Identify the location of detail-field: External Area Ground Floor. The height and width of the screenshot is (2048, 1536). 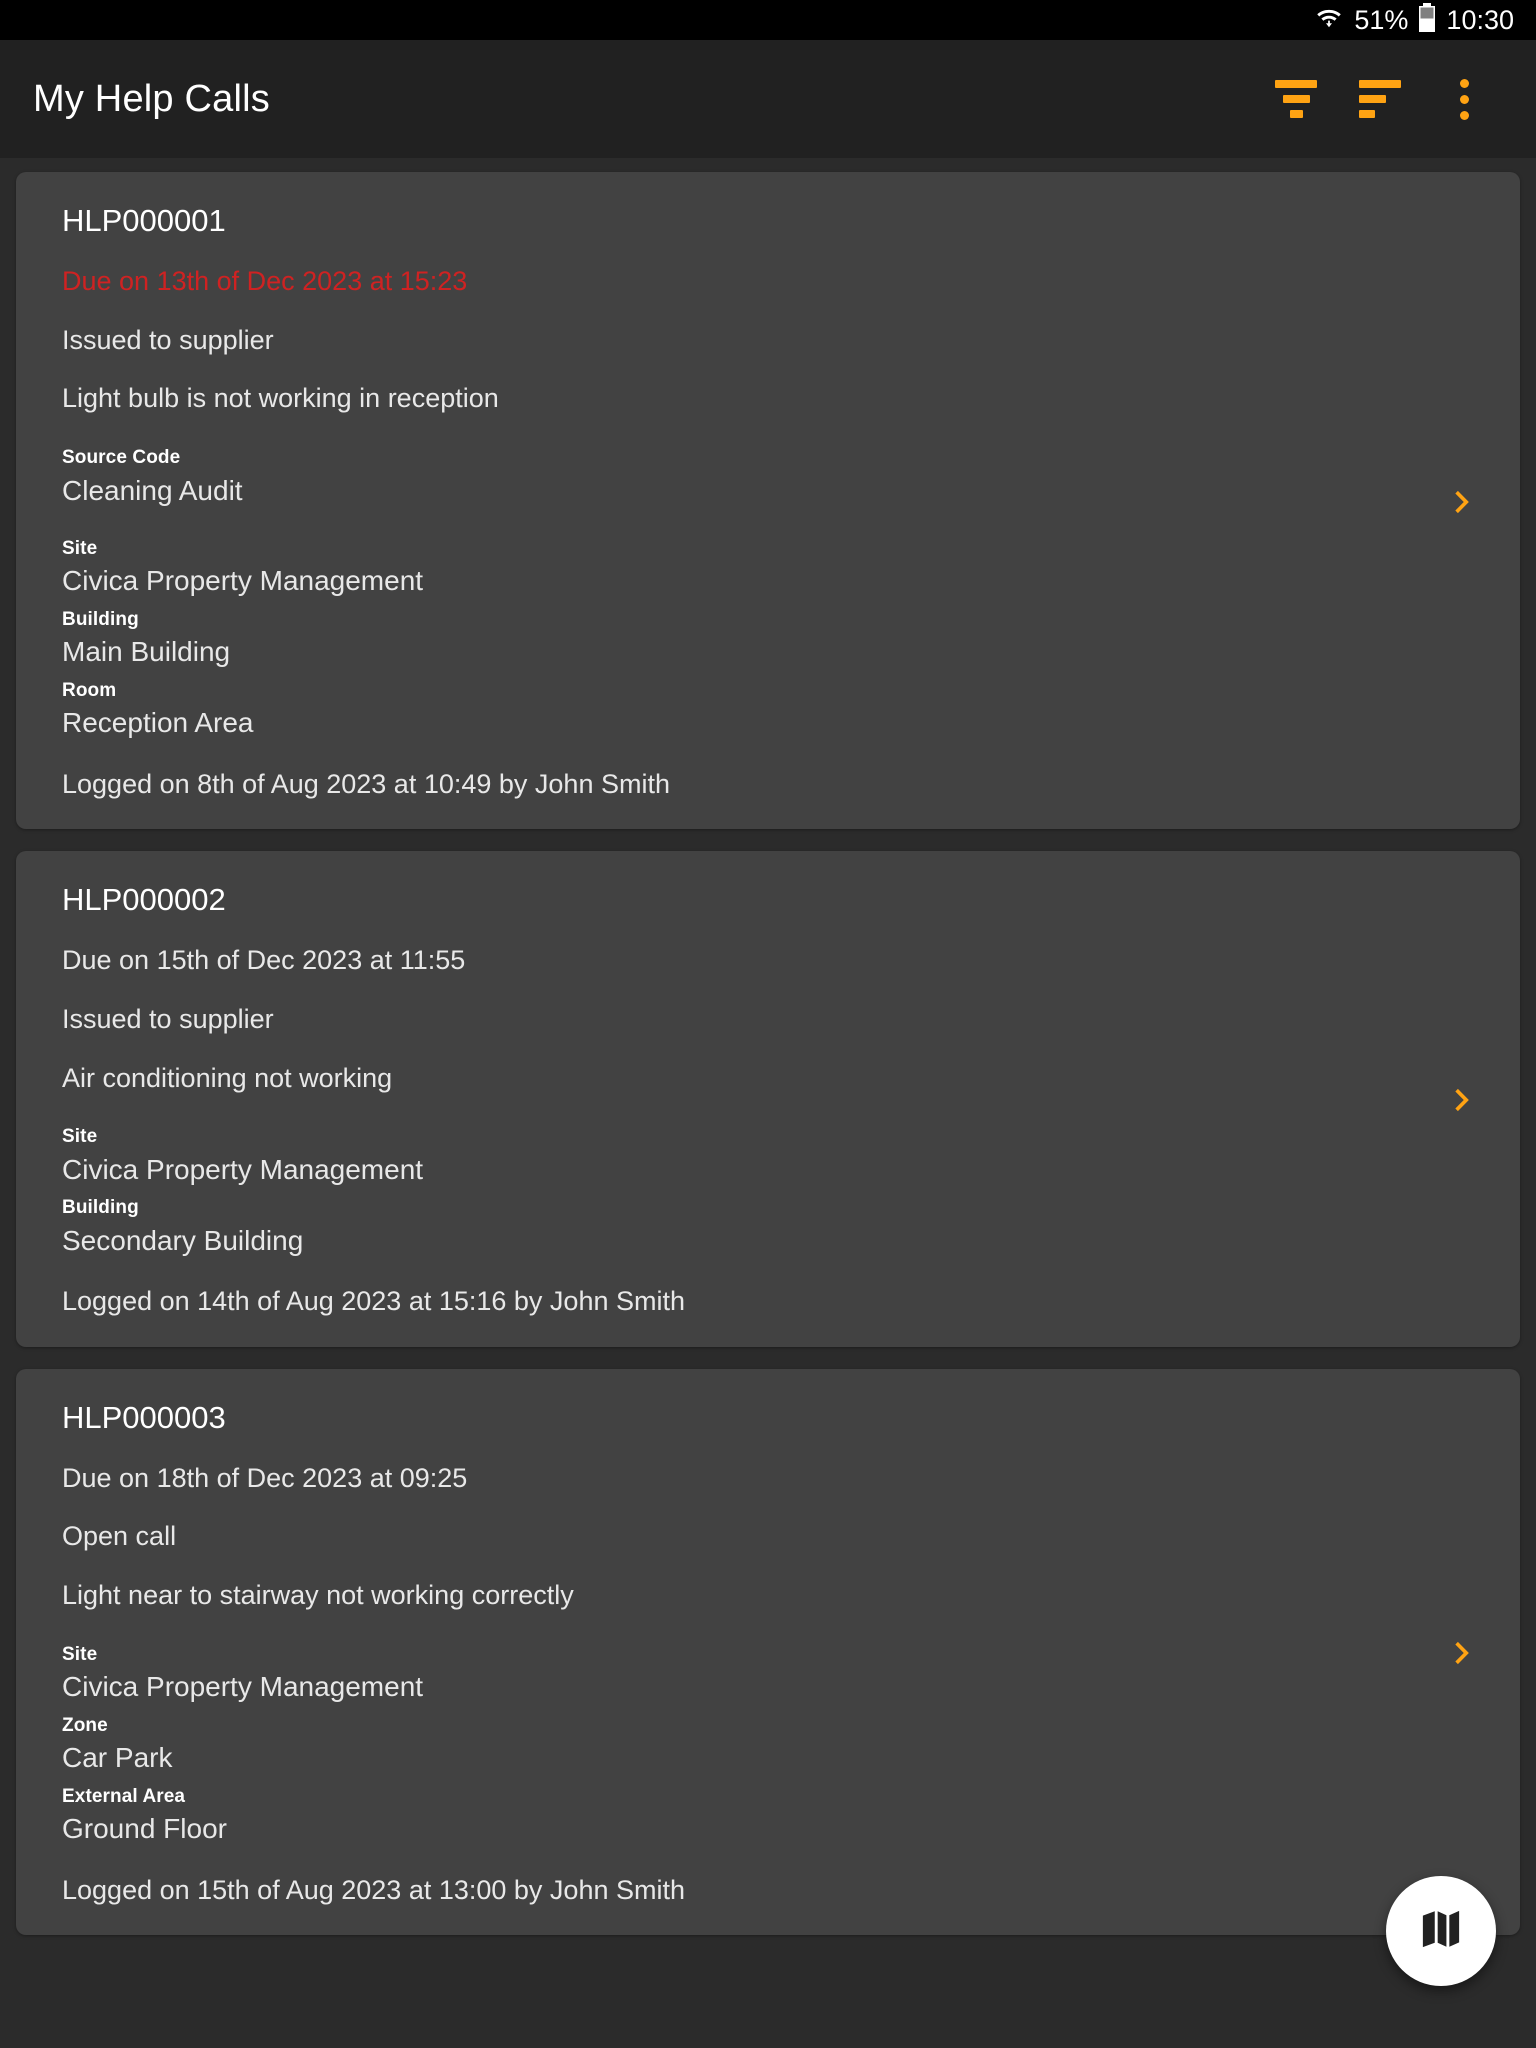
(742, 1815).